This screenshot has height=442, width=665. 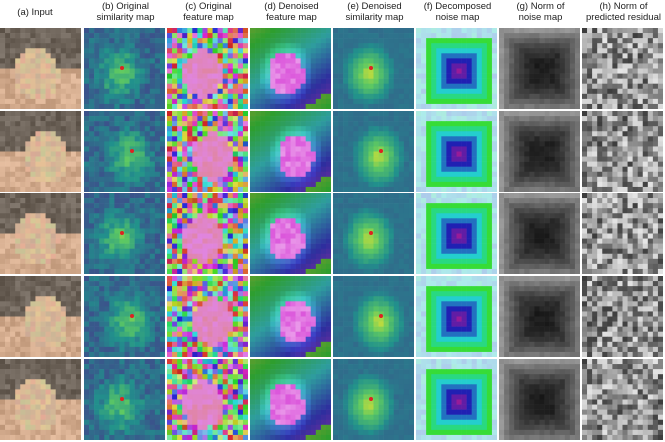 What do you see at coordinates (622, 68) in the screenshot?
I see `resid-map-image` at bounding box center [622, 68].